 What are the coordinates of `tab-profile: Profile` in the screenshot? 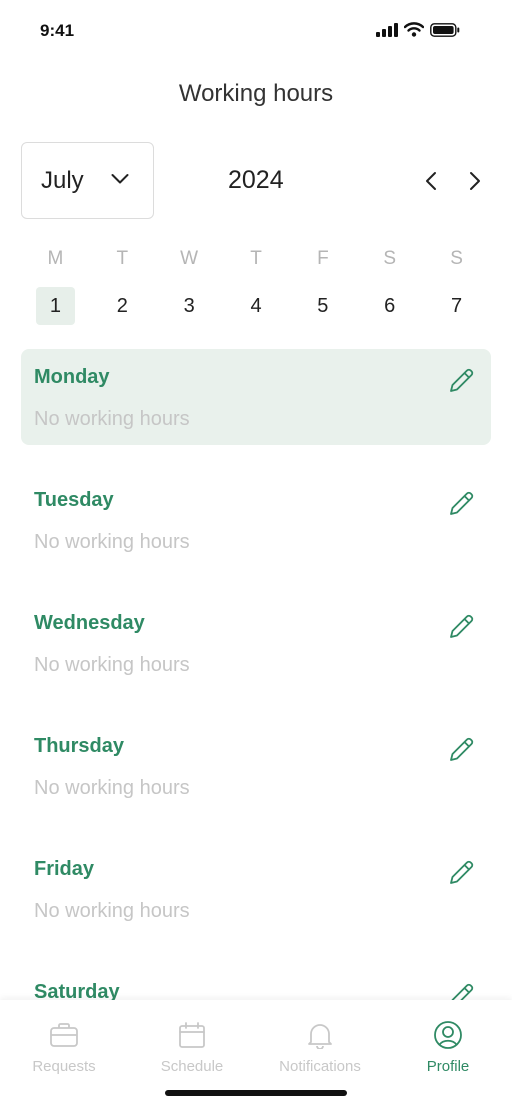 It's located at (448, 1047).